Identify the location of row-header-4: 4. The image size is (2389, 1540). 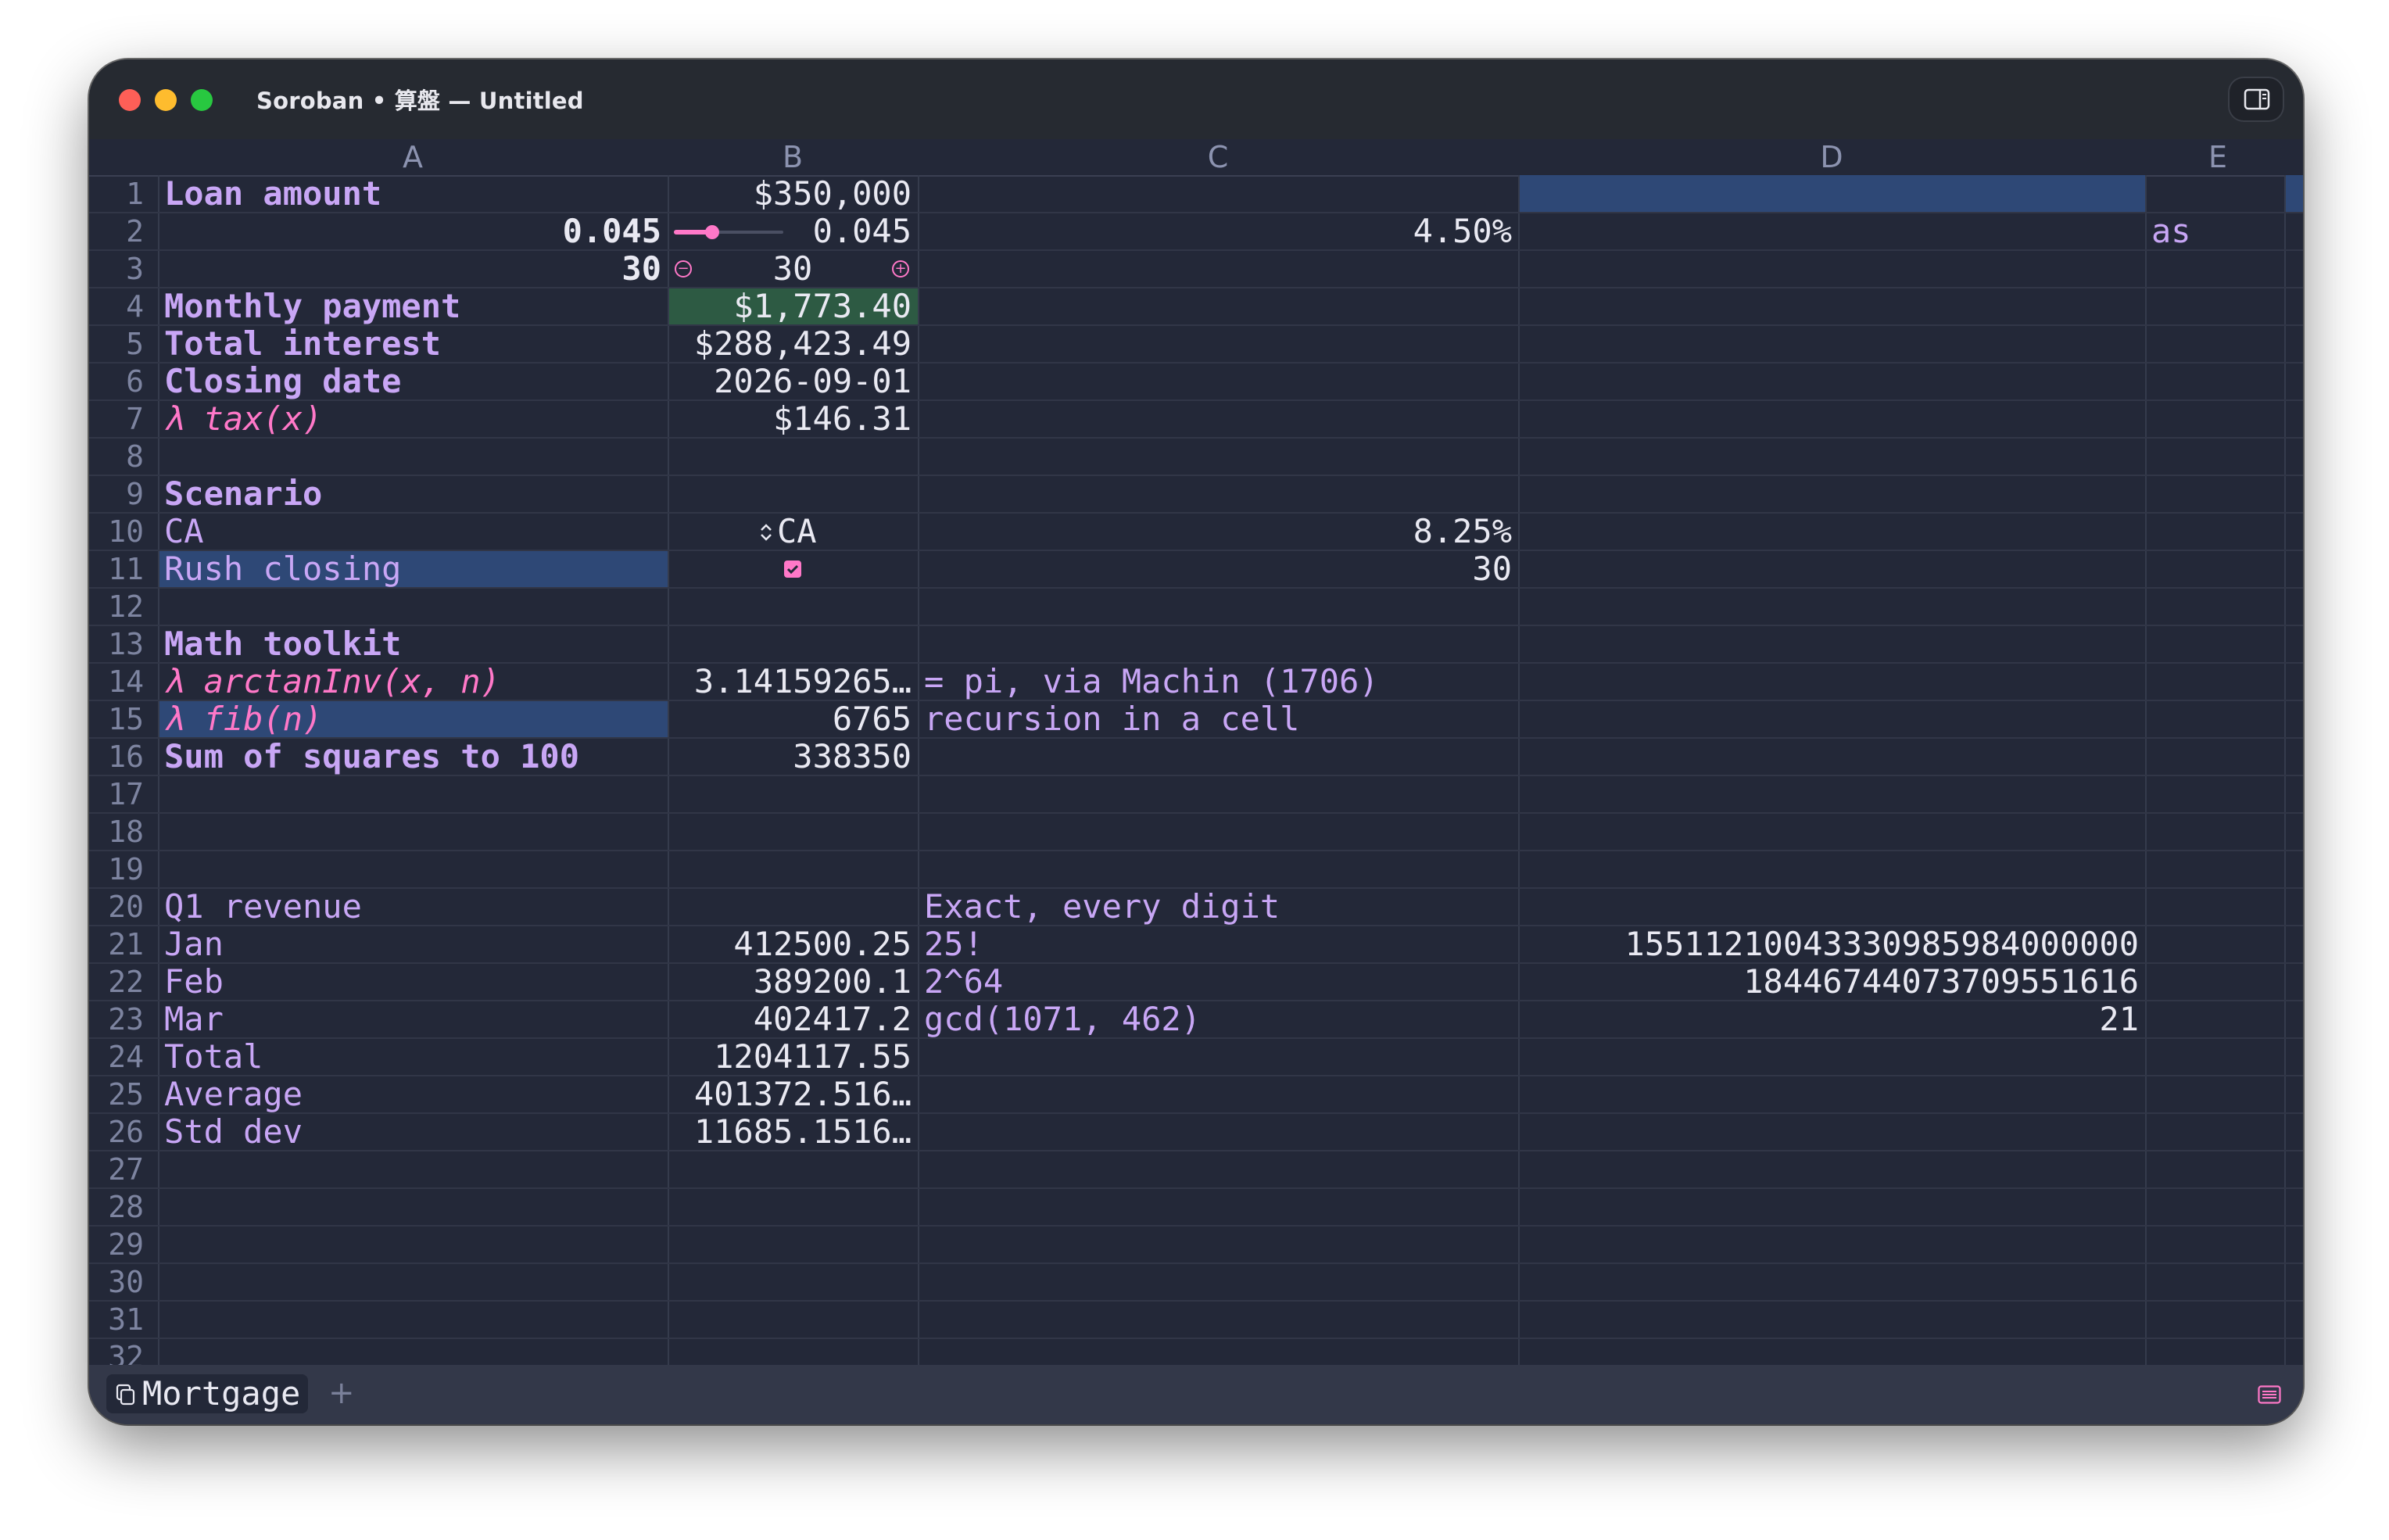
(116, 306).